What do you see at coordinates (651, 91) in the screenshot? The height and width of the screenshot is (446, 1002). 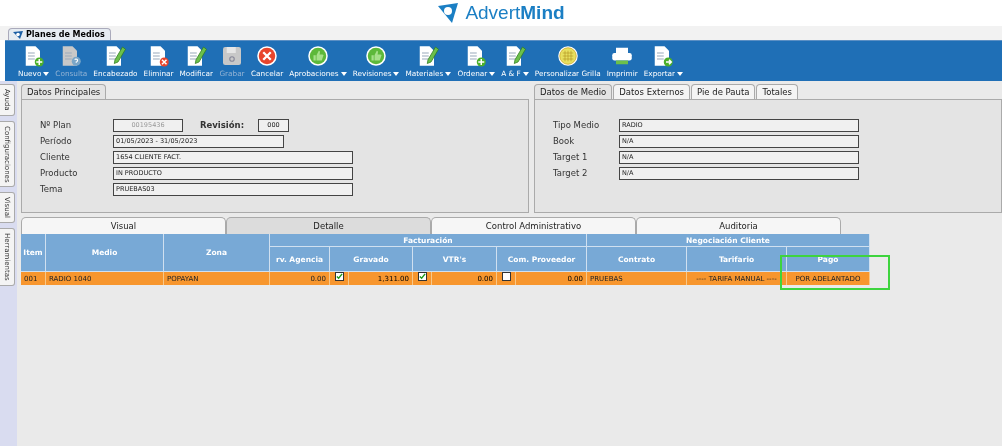 I see `panel-tab: Datos Externos` at bounding box center [651, 91].